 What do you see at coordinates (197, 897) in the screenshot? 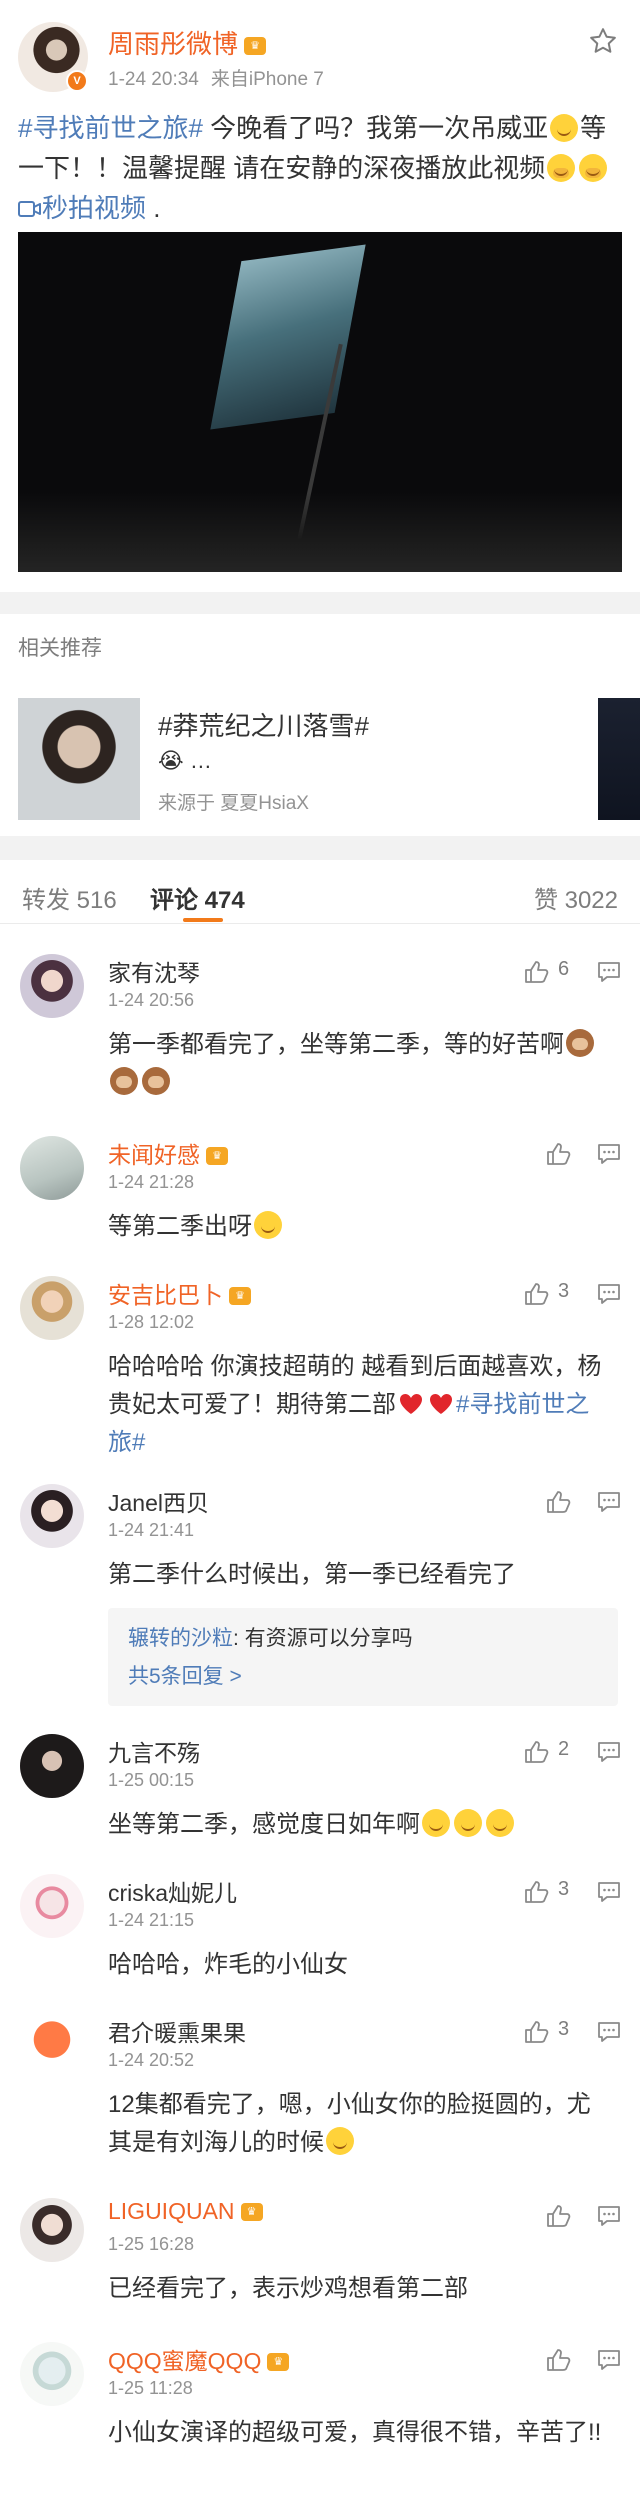
I see `tab-comment: 评论 474` at bounding box center [197, 897].